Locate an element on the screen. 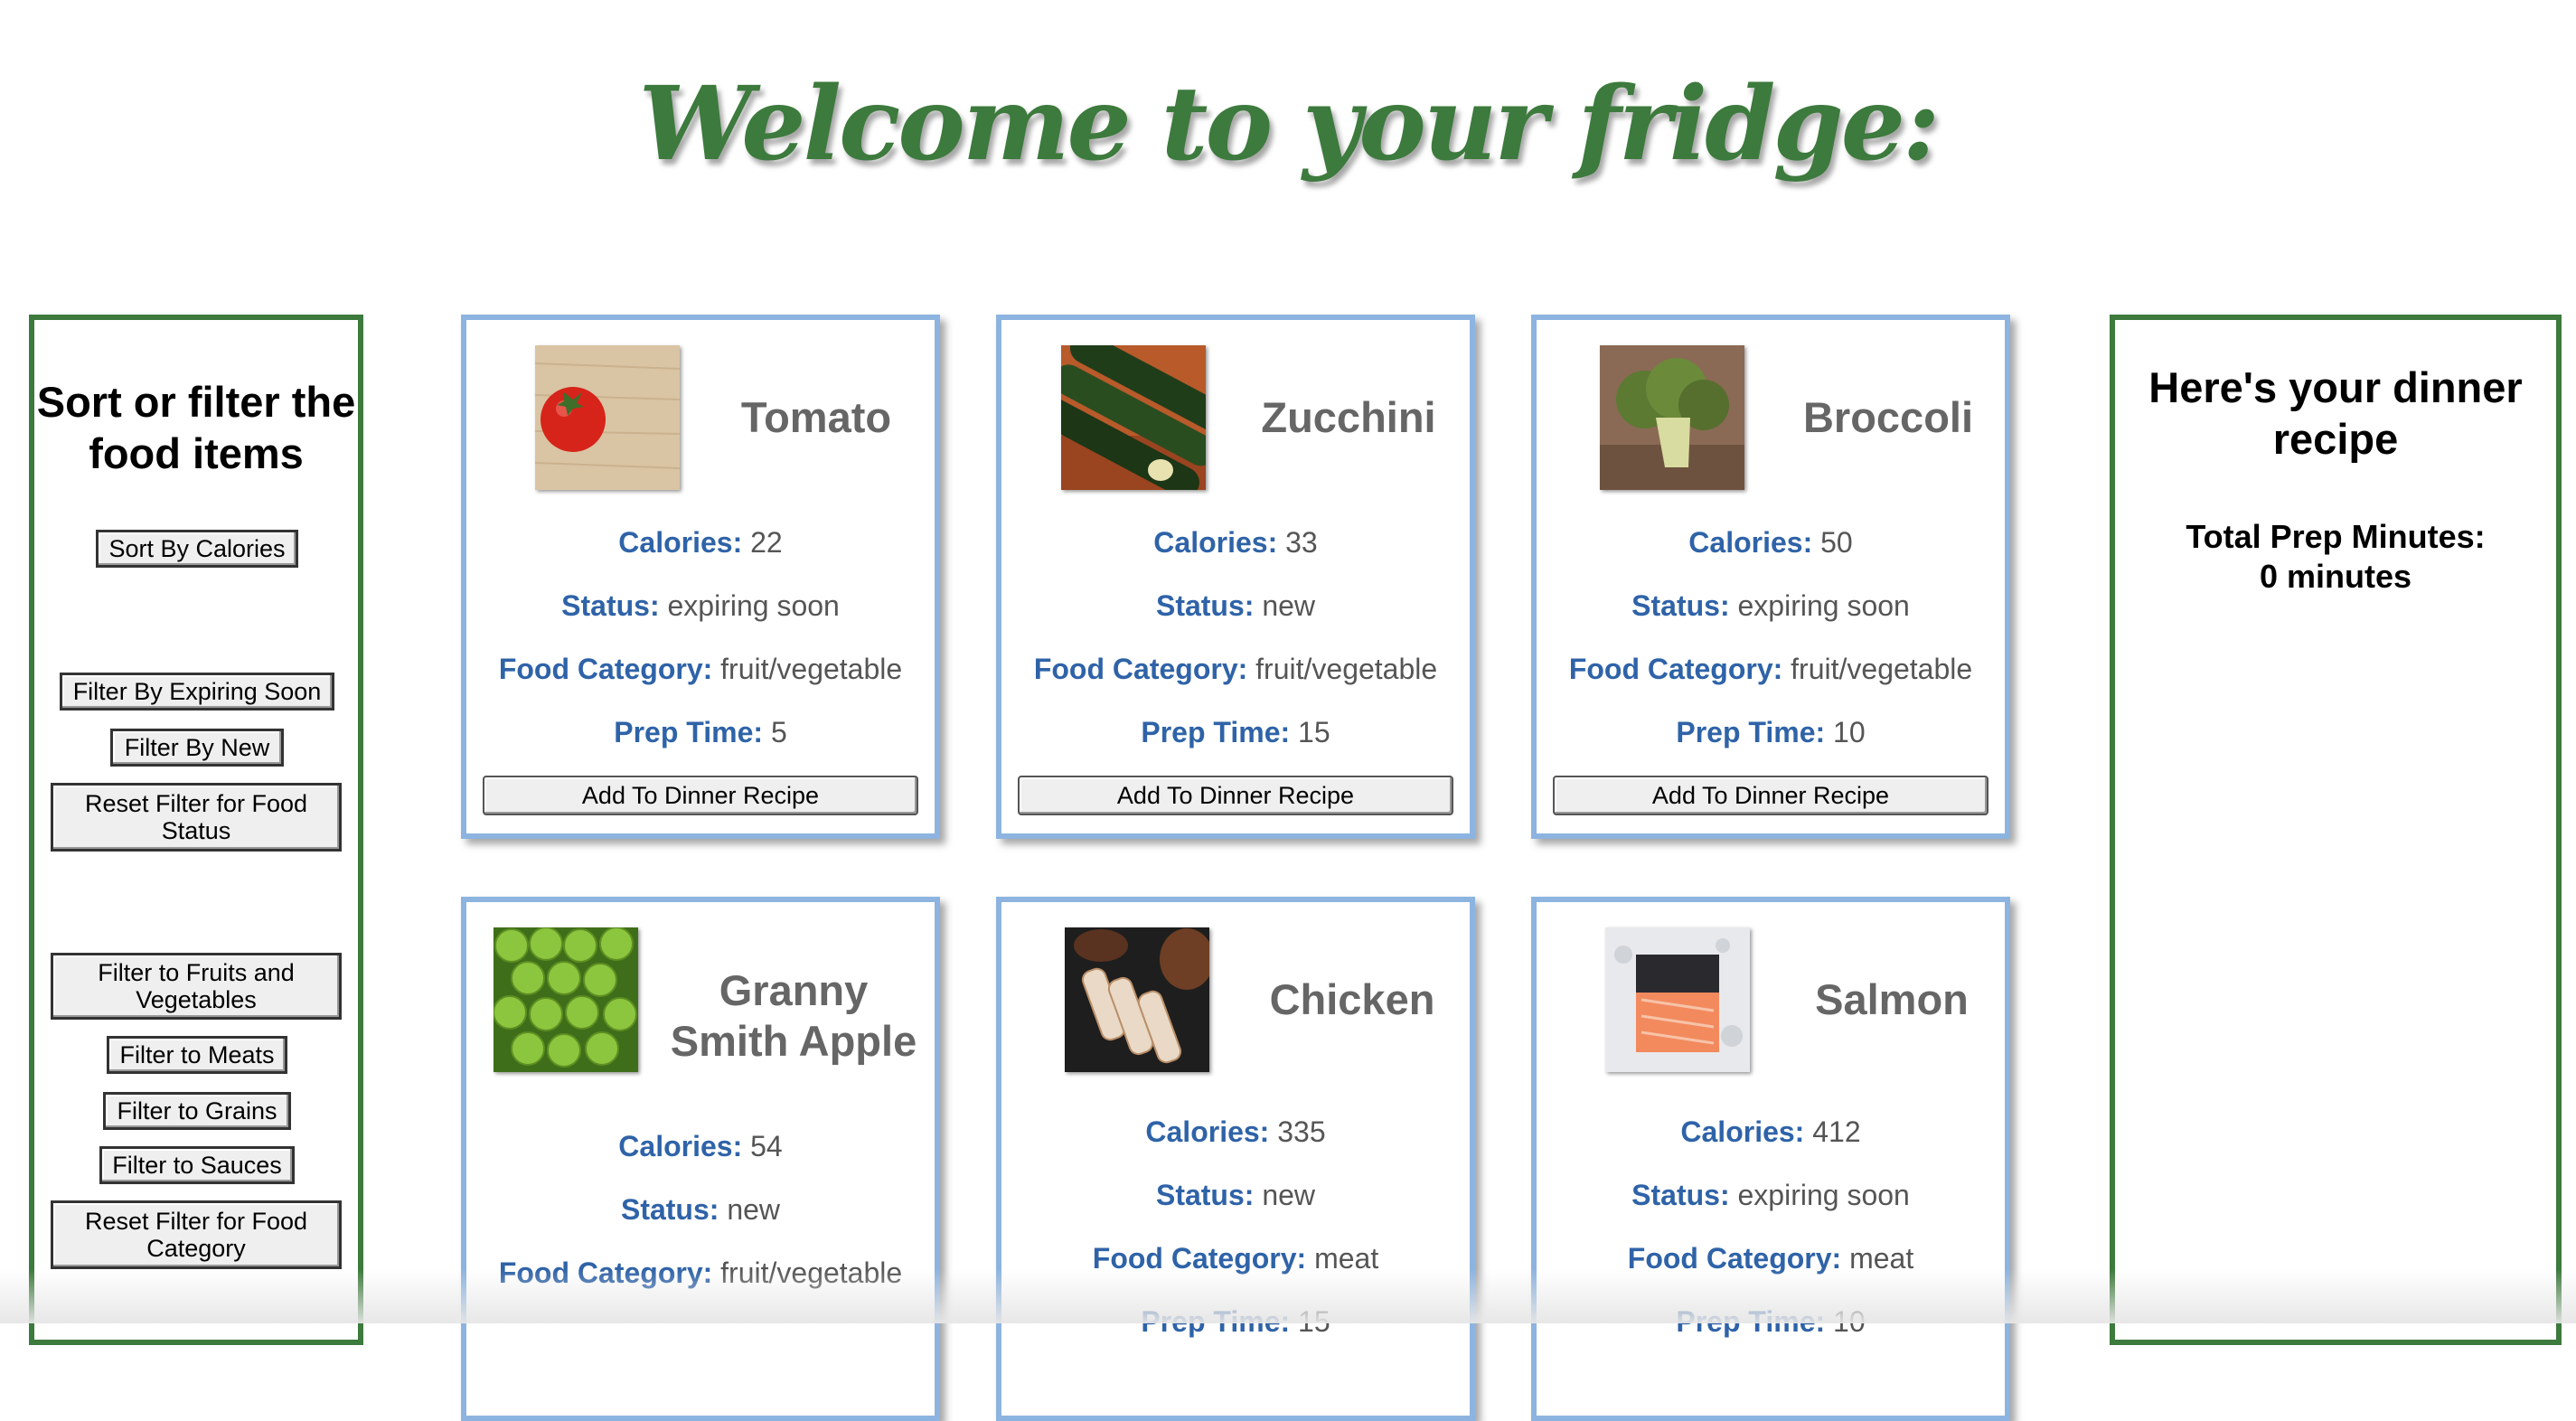 The height and width of the screenshot is (1421, 2576). filter-sauces-button: Filter to Sauces is located at coordinates (197, 1165).